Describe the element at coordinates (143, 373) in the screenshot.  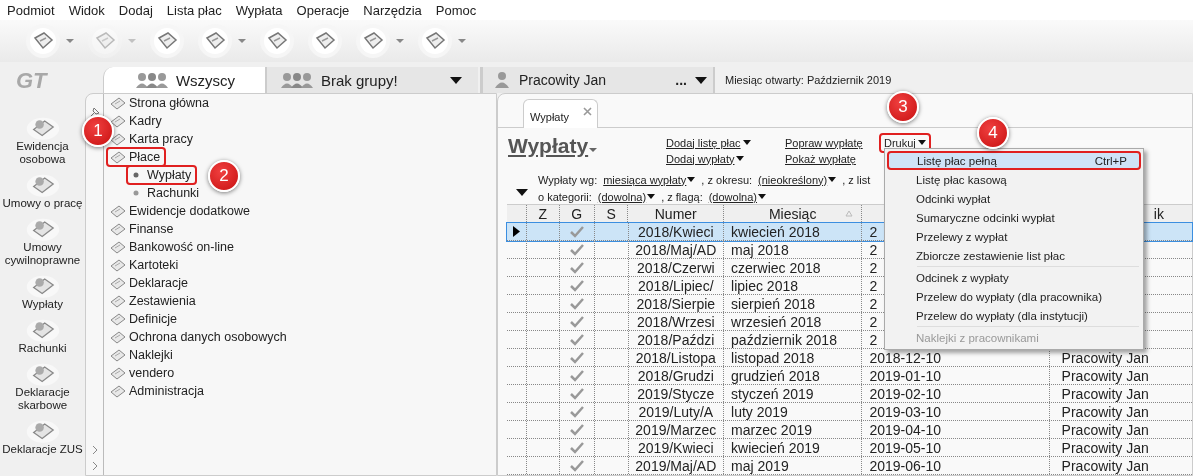
I see `tree-item: vendero` at that location.